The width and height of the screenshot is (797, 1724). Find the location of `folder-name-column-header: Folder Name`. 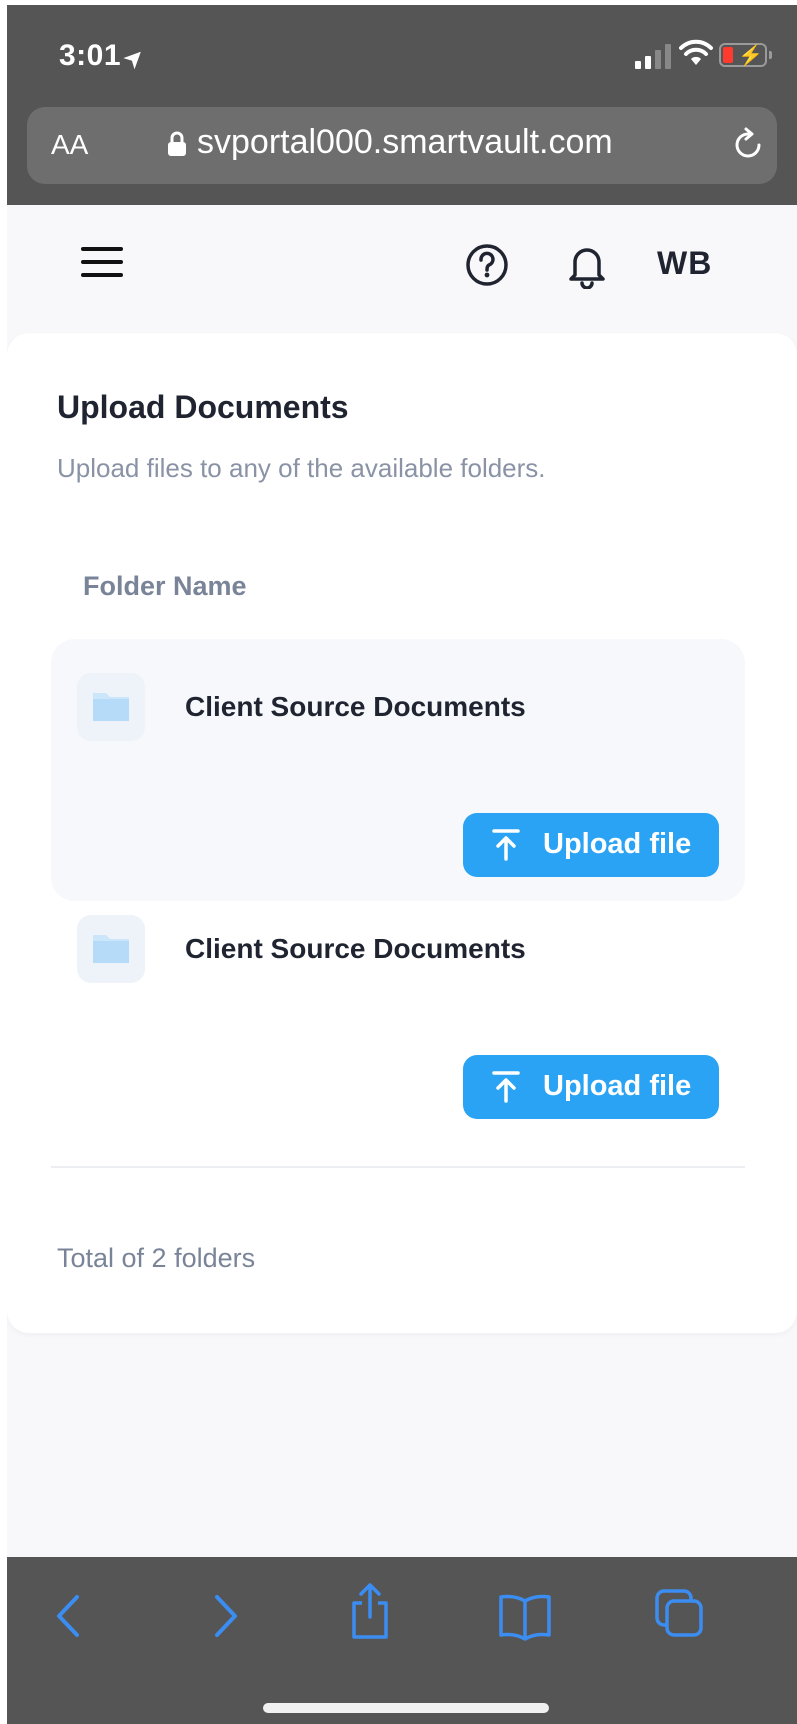

folder-name-column-header: Folder Name is located at coordinates (165, 586).